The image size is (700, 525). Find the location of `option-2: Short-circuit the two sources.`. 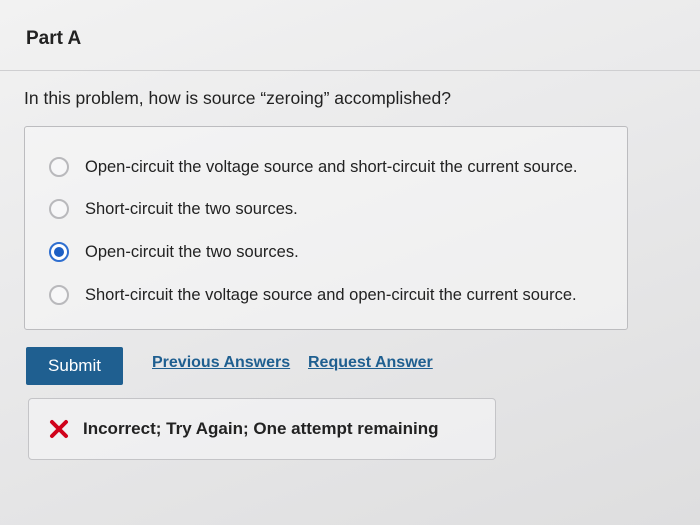

option-2: Short-circuit the two sources. is located at coordinates (173, 209).